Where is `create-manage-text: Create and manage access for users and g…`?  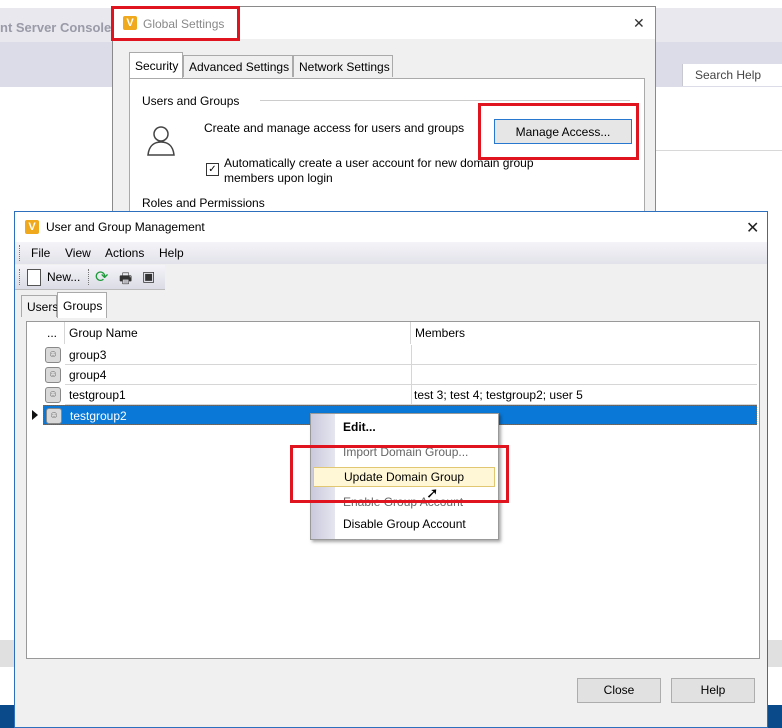 create-manage-text: Create and manage access for users and g… is located at coordinates (334, 128).